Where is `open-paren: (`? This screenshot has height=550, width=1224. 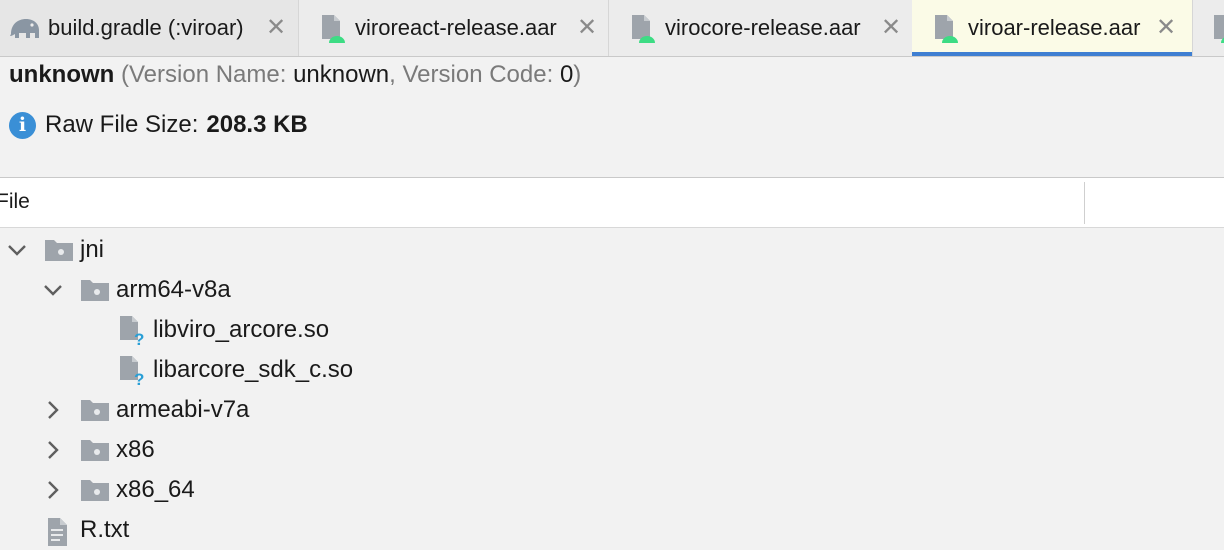 open-paren: ( is located at coordinates (125, 74).